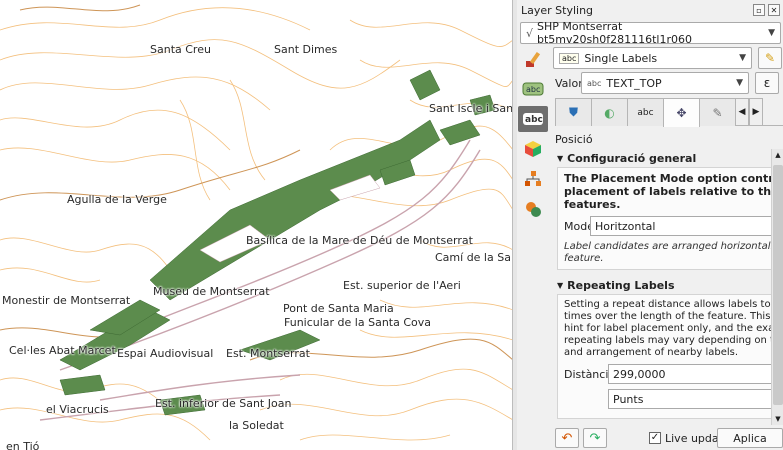 The width and height of the screenshot is (783, 450). Describe the element at coordinates (62, 350) in the screenshot. I see `map-label: Cel·les Abat Marcet` at that location.